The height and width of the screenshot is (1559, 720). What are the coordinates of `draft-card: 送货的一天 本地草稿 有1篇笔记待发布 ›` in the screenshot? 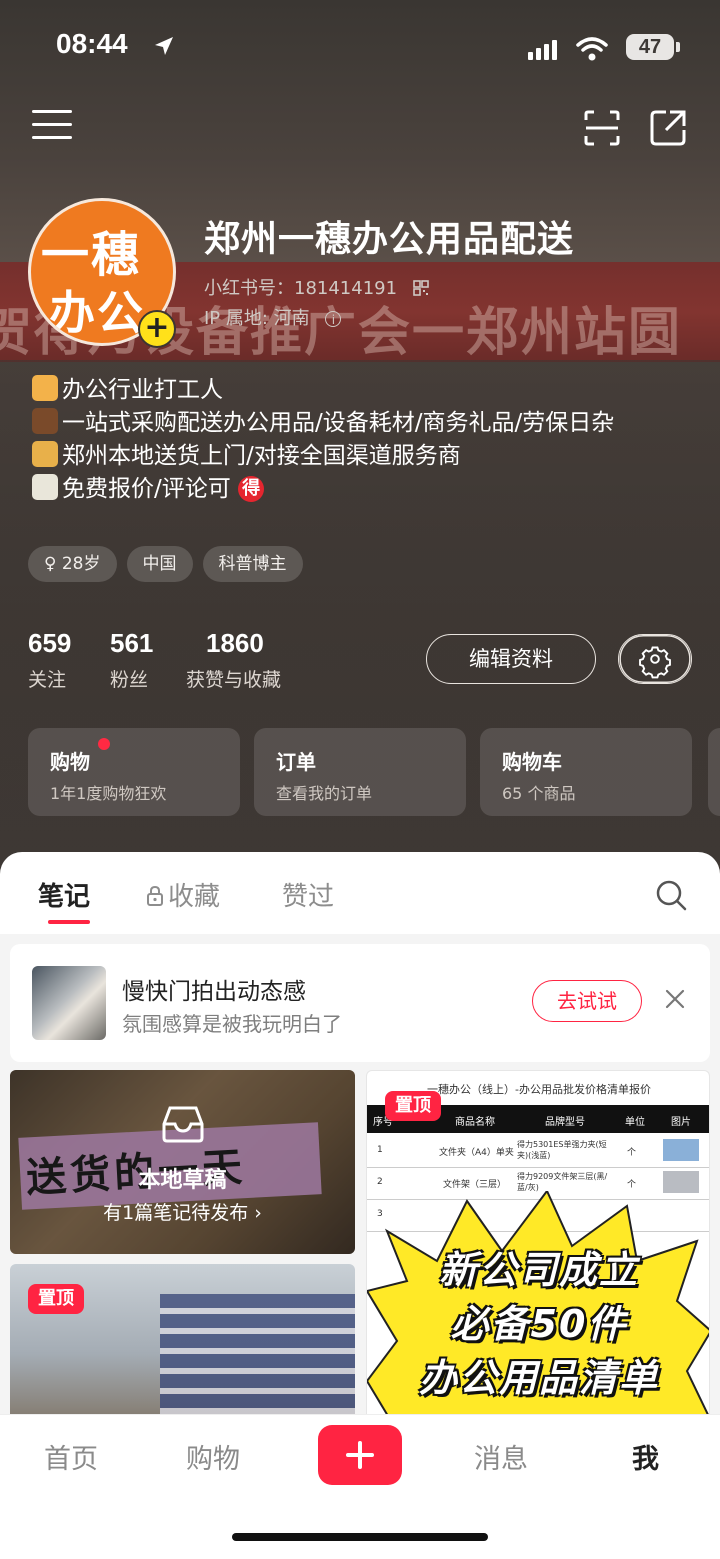 It's located at (182, 1162).